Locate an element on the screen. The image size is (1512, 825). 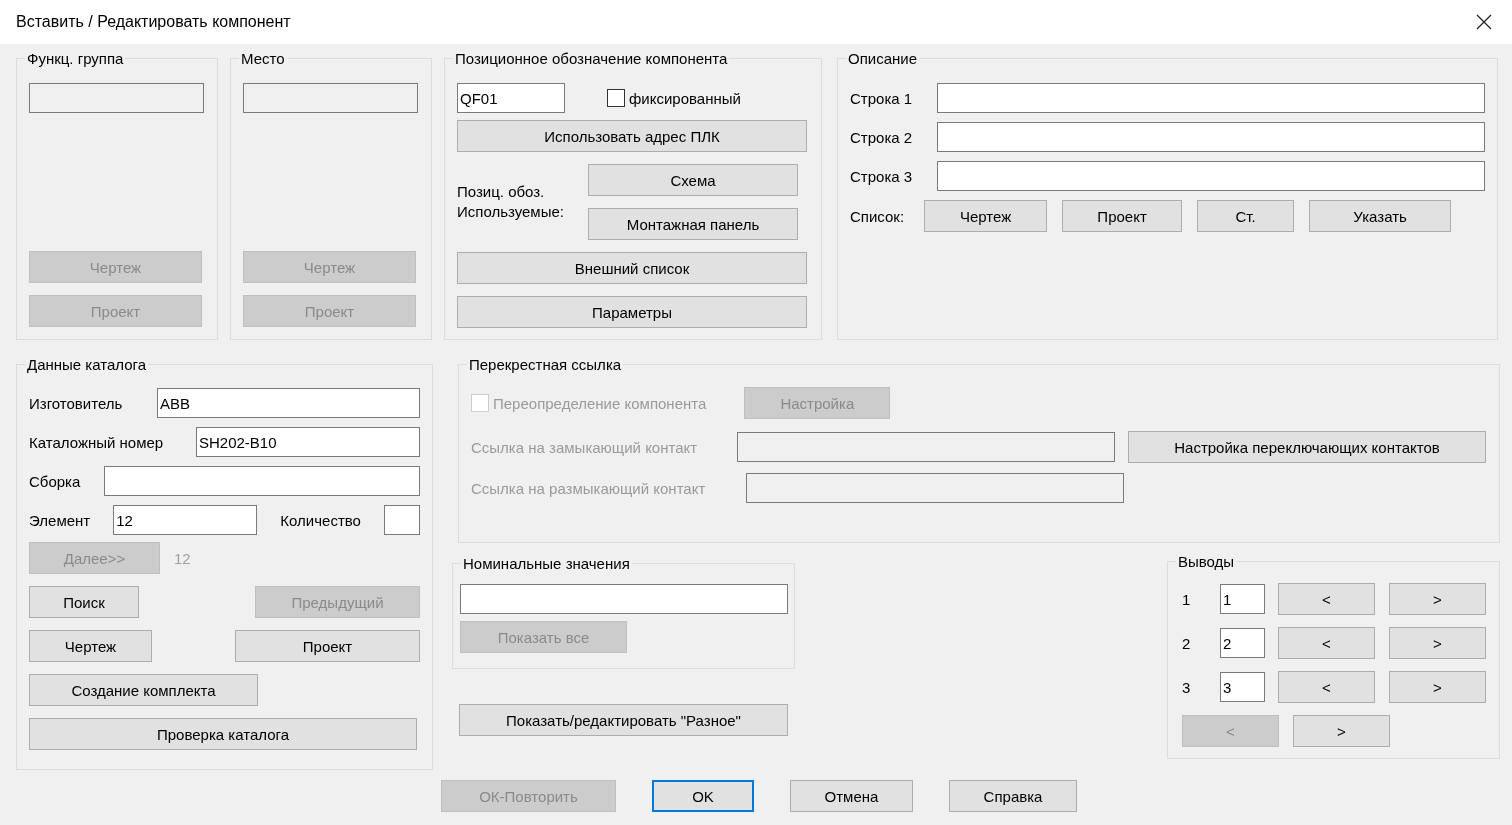
used-tags-label: Позиц. обоз. Используемые: is located at coordinates (511, 202).